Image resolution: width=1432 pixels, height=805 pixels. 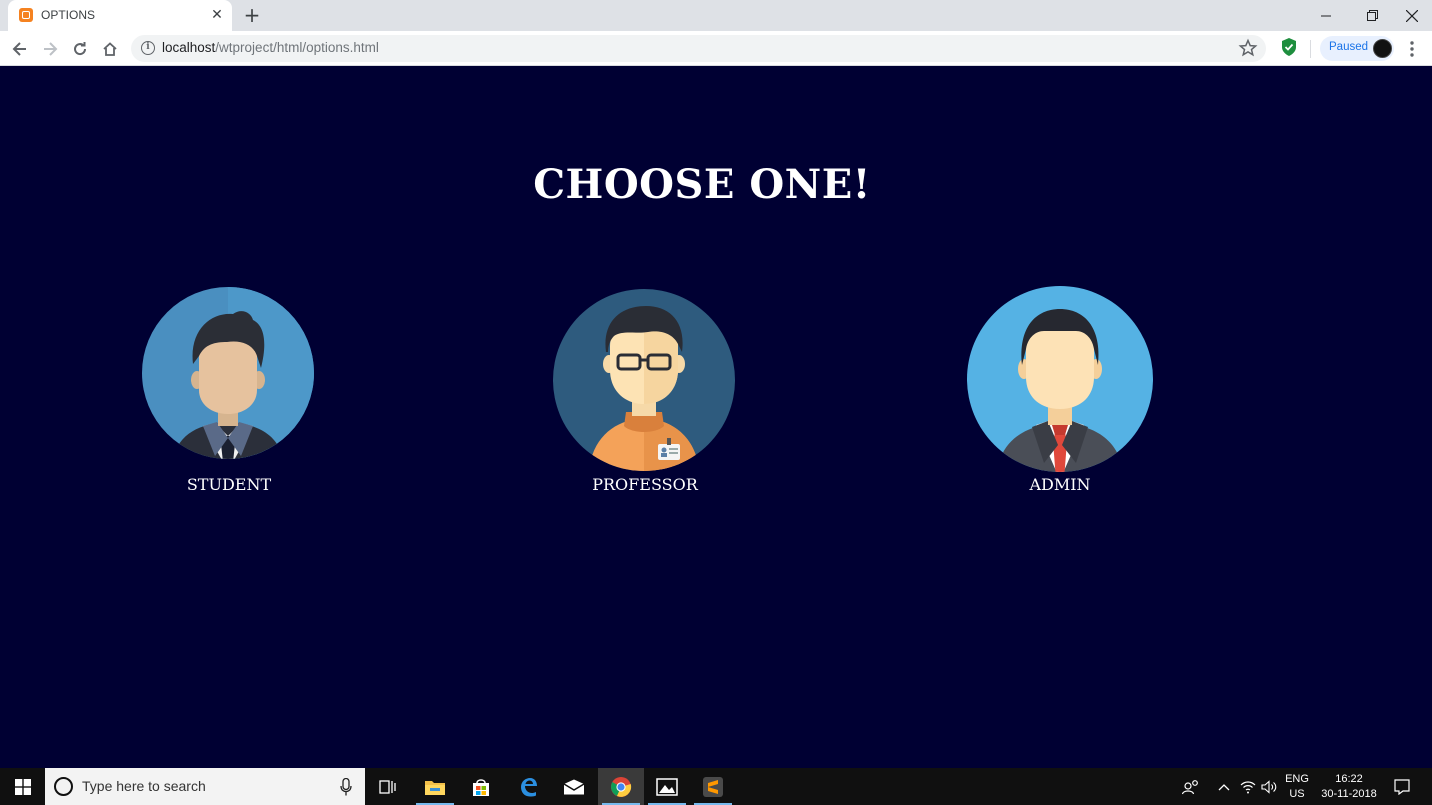 What do you see at coordinates (63, 786) in the screenshot?
I see `cortana-icon` at bounding box center [63, 786].